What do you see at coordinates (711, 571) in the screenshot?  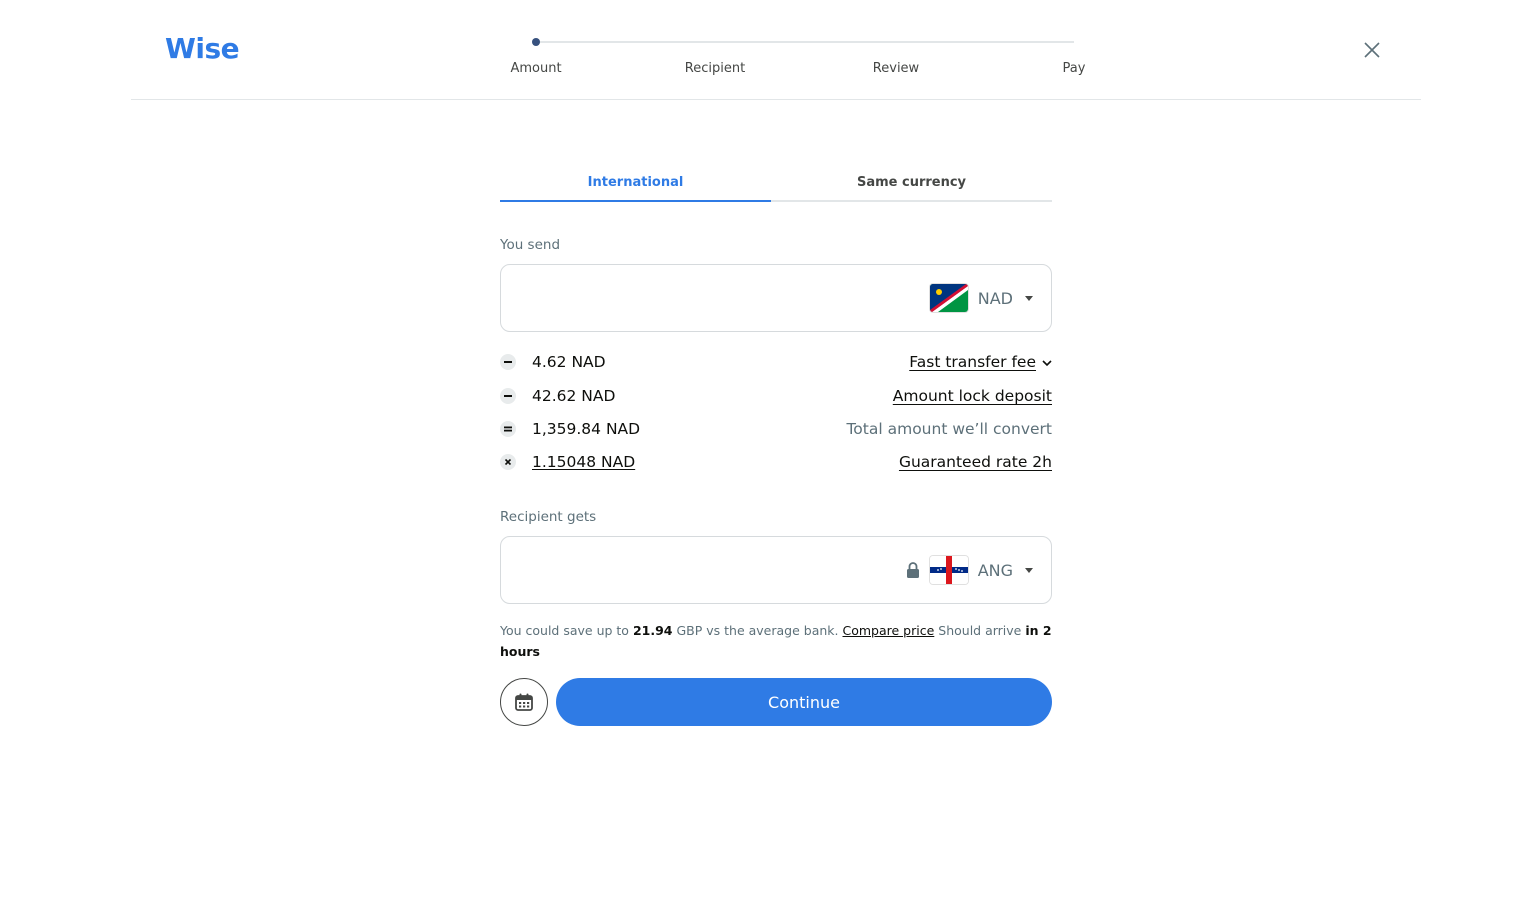 I see `receive-amount-input` at bounding box center [711, 571].